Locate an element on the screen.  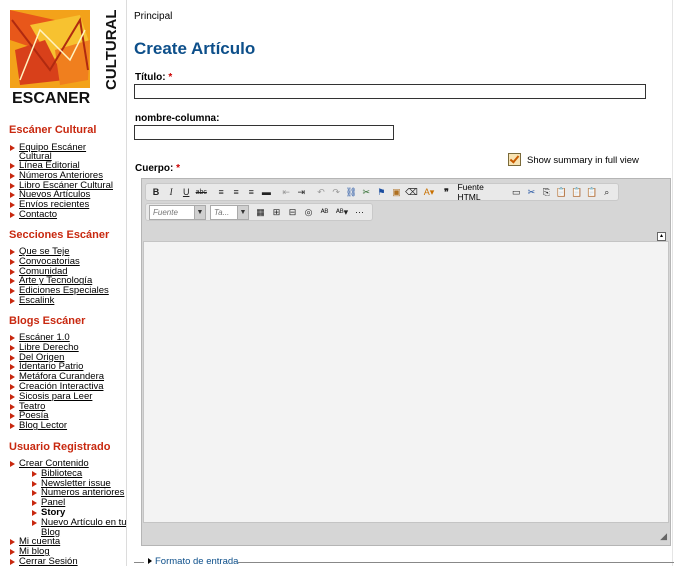
insert-row-icon: ⊞ is located at coordinates (276, 212).